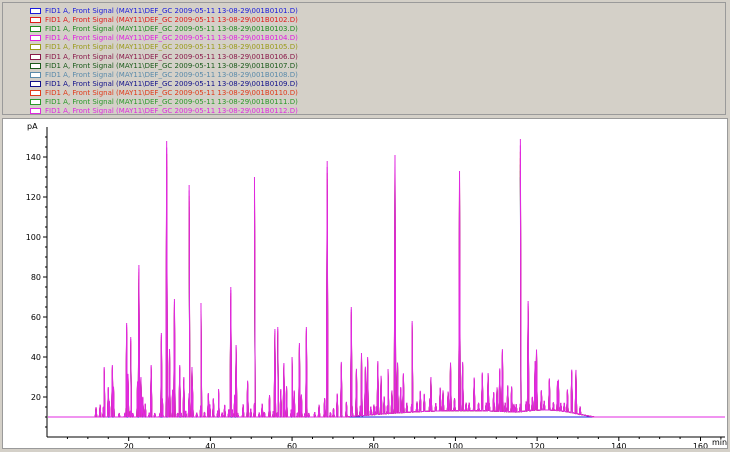 The image size is (730, 452). Describe the element at coordinates (455, 445) in the screenshot. I see `x-tick-label: 100` at that location.